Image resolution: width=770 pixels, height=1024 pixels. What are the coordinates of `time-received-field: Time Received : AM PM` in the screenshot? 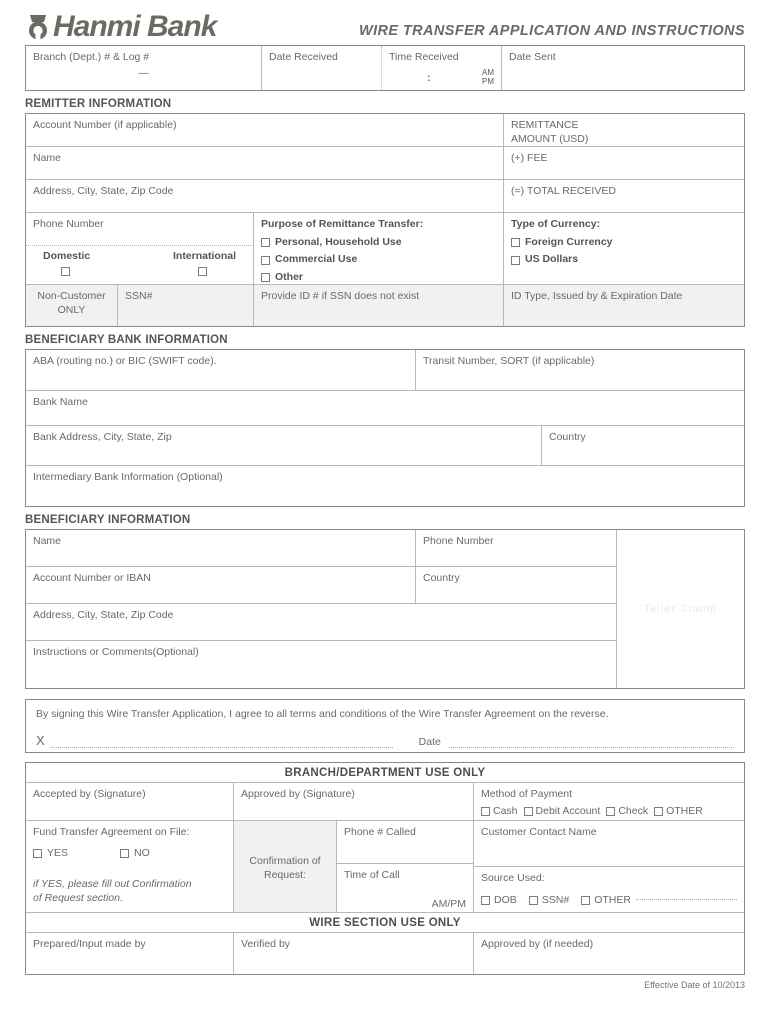 It's located at (442, 68).